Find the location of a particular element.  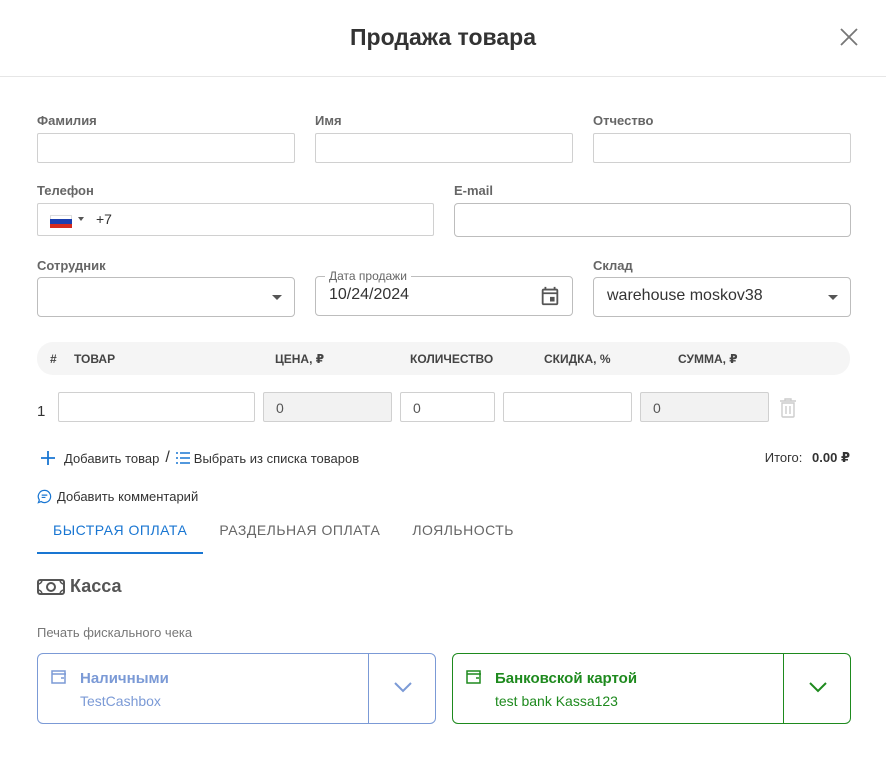

fiscal-receipt-label: Печать фискального чека is located at coordinates (115, 632).